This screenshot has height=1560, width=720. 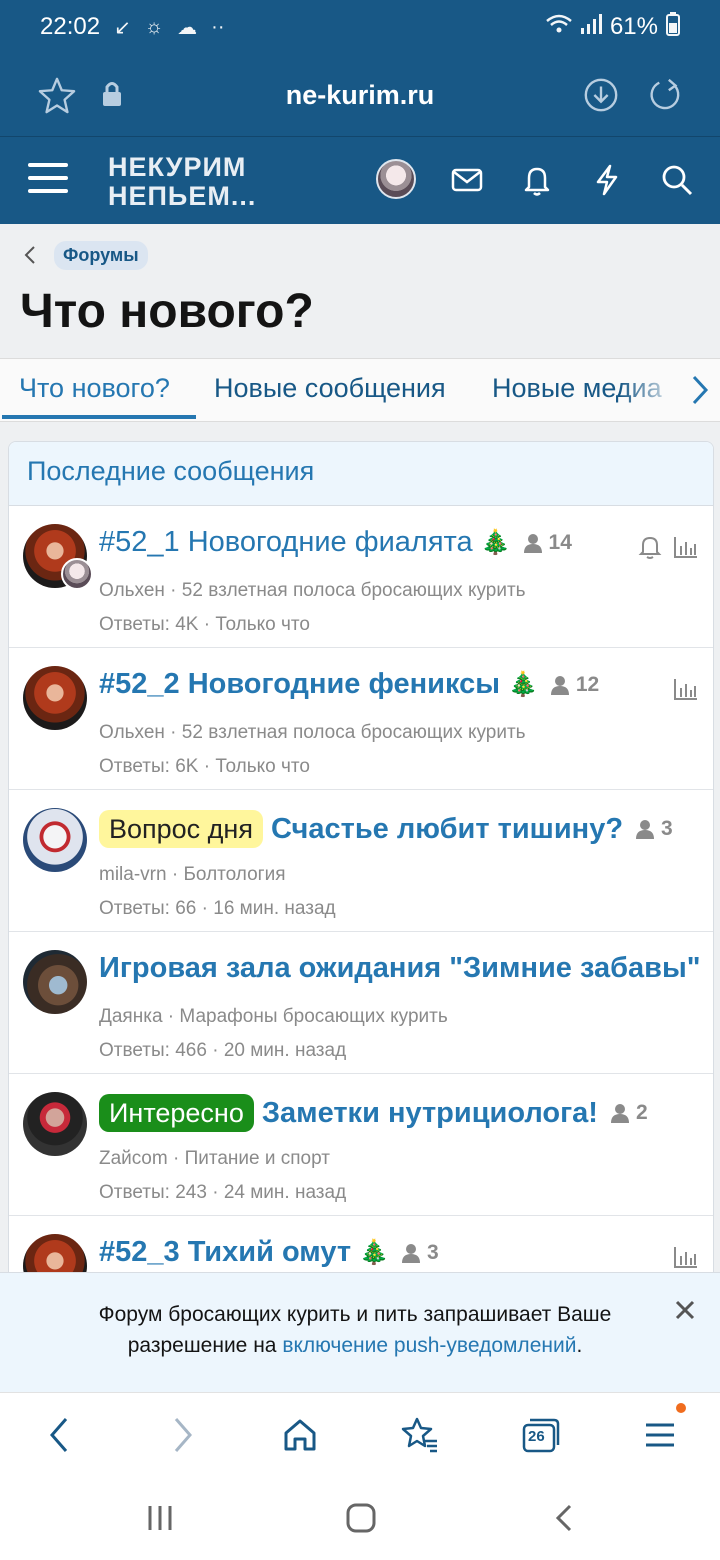 What do you see at coordinates (167, 311) in the screenshot?
I see `page-title: Что нового?` at bounding box center [167, 311].